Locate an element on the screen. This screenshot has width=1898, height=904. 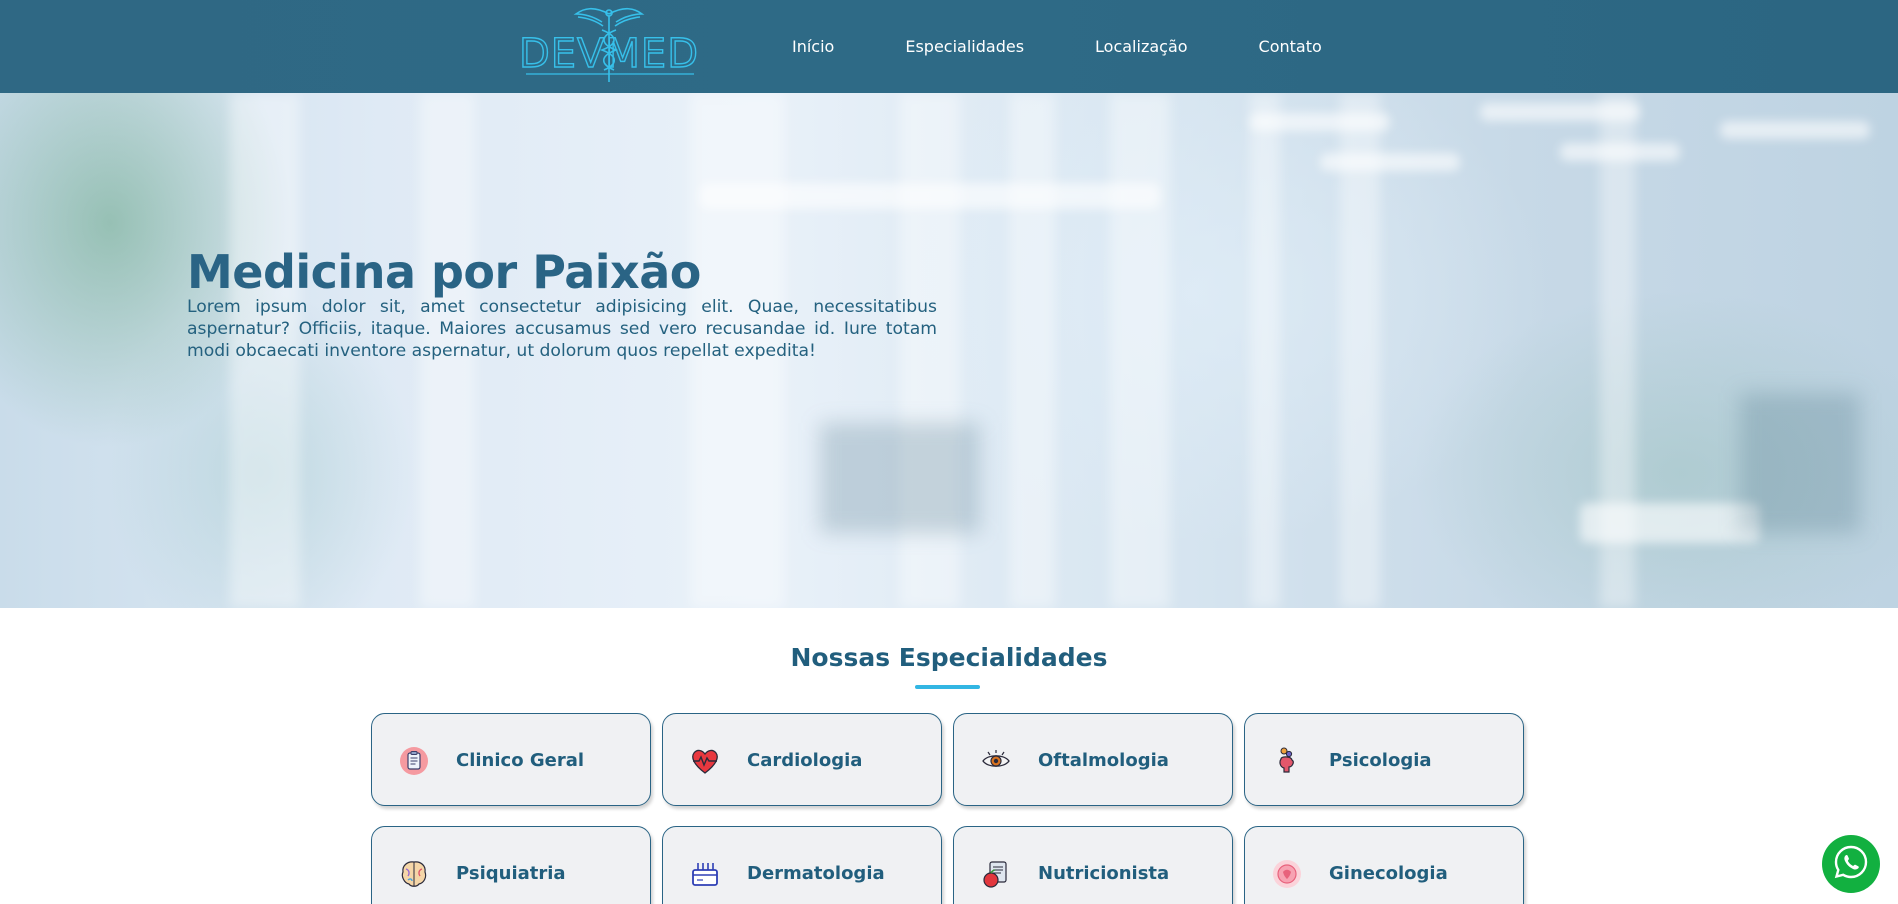
specialty-label: Psicologia is located at coordinates (1380, 760).